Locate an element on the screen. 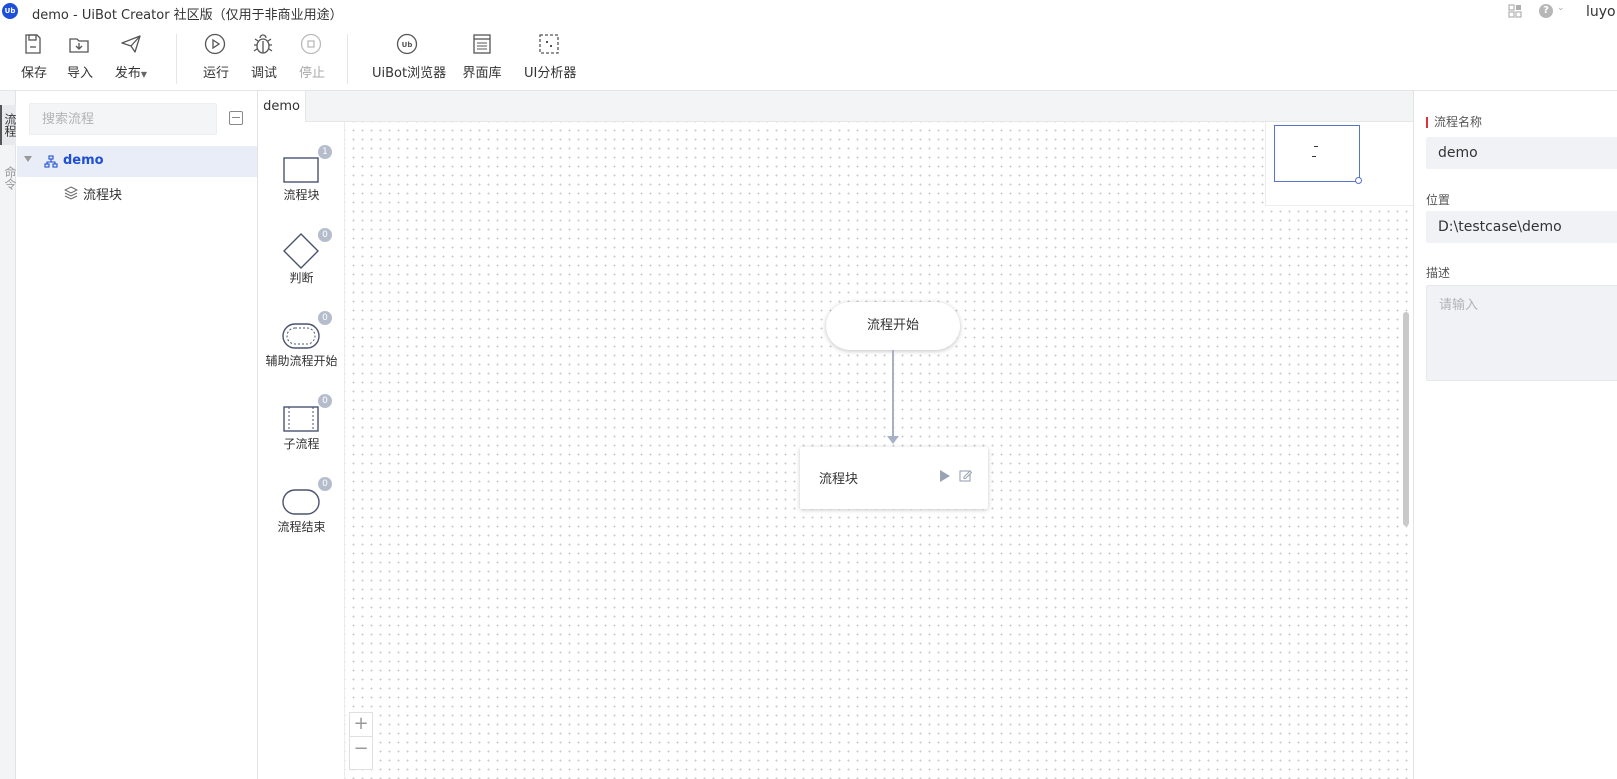  component-palette: 1 流程块 0 判断 0 辅助流程开始 0 子流程 0 流程结束 is located at coordinates (301, 450).